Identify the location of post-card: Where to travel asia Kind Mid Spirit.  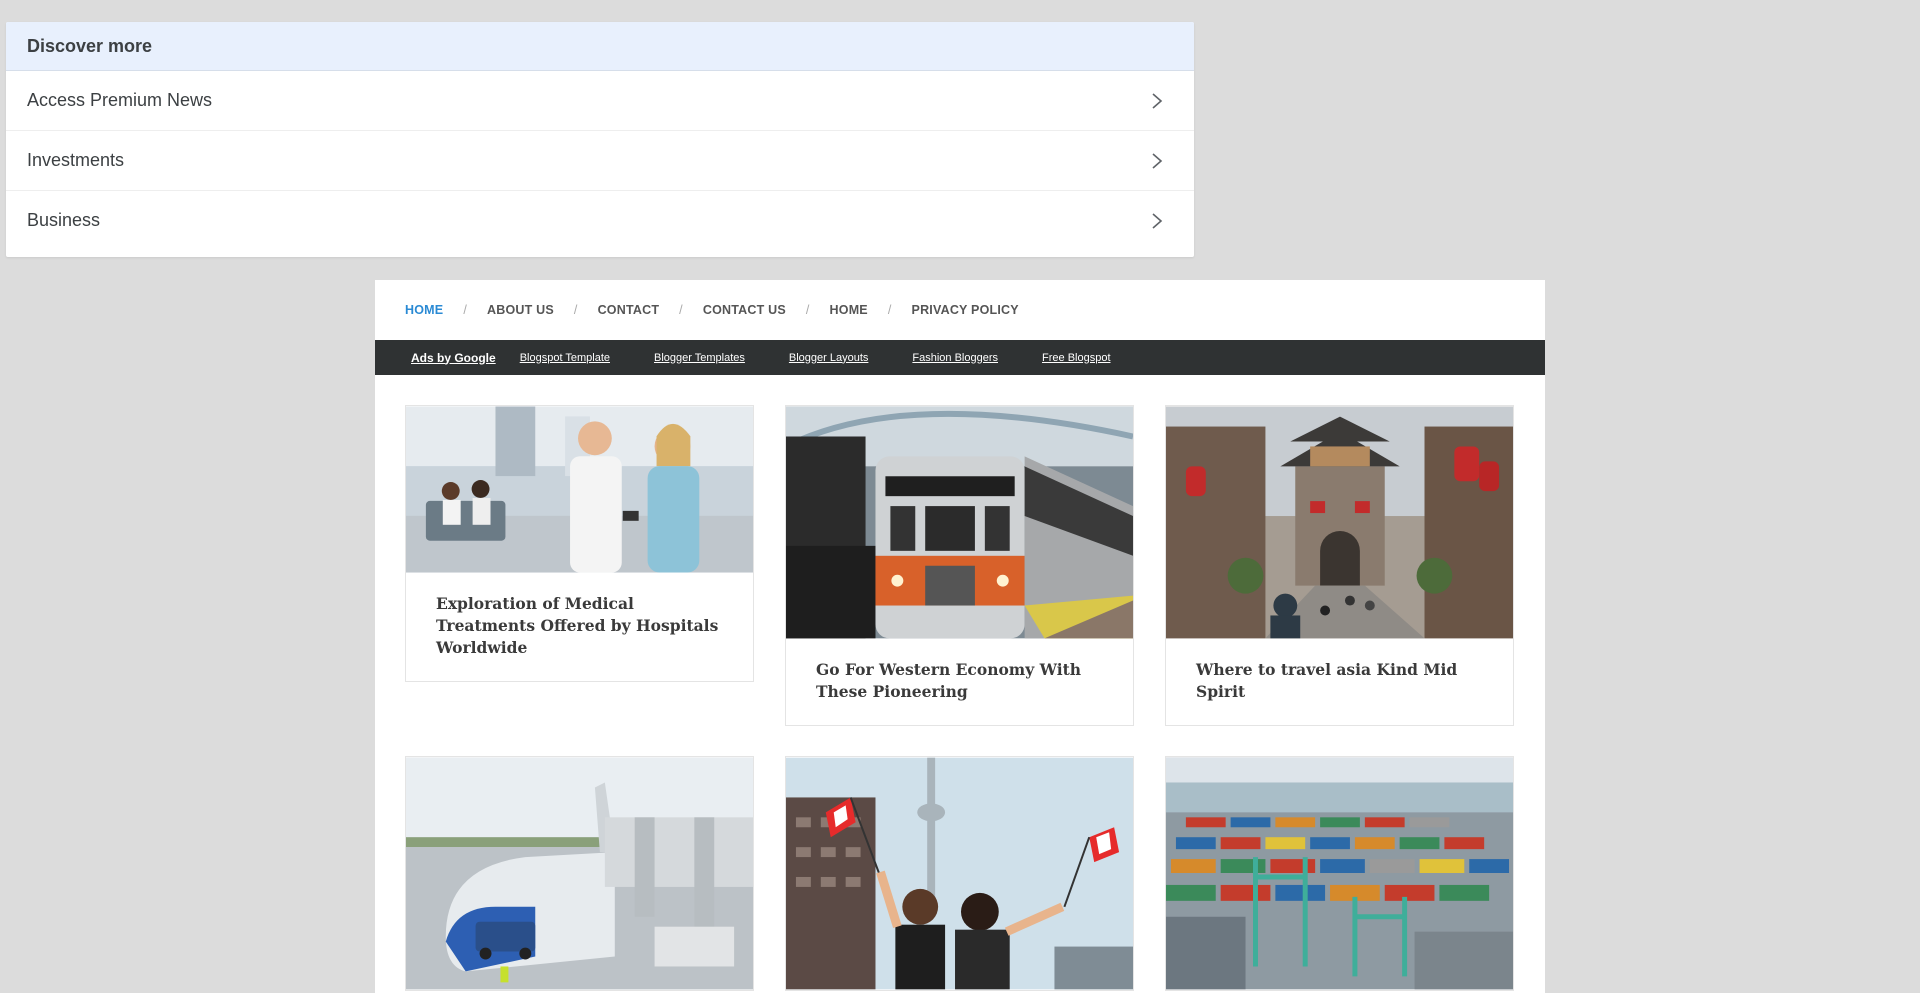
(1339, 565).